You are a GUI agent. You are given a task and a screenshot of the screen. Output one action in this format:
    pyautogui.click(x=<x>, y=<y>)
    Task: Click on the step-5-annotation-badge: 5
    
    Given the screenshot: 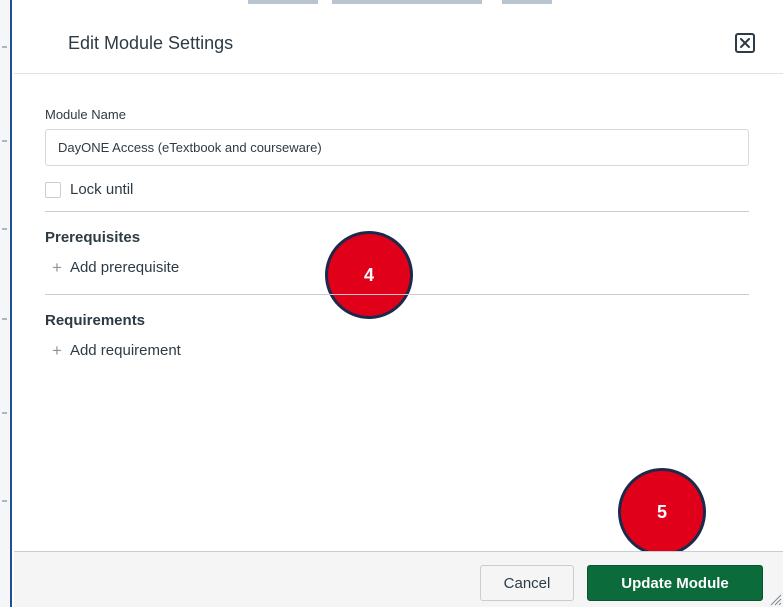 What is the action you would take?
    pyautogui.click(x=662, y=512)
    